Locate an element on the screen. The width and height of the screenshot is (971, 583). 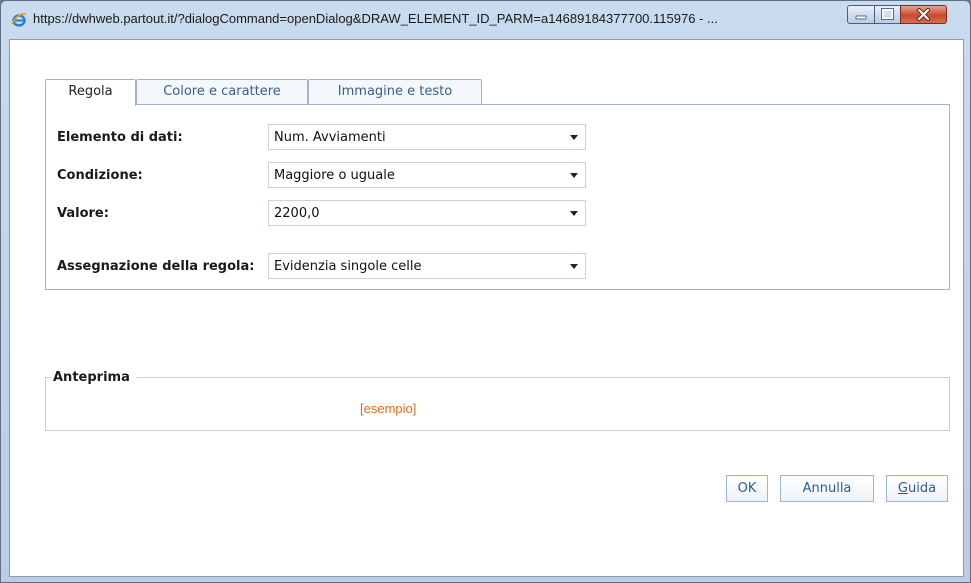
ok-button-label: OK is located at coordinates (747, 488).